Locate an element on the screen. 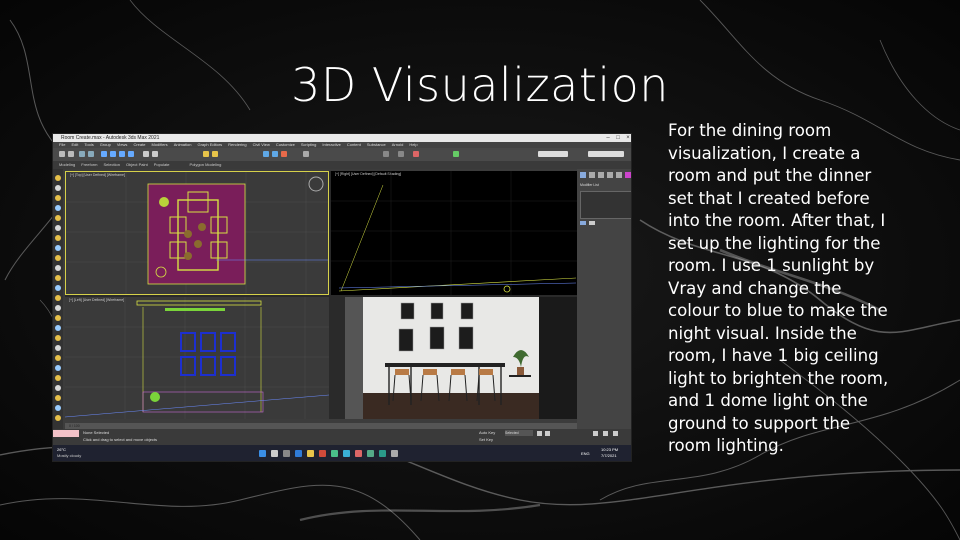  modifier-stack is located at coordinates (605, 205).